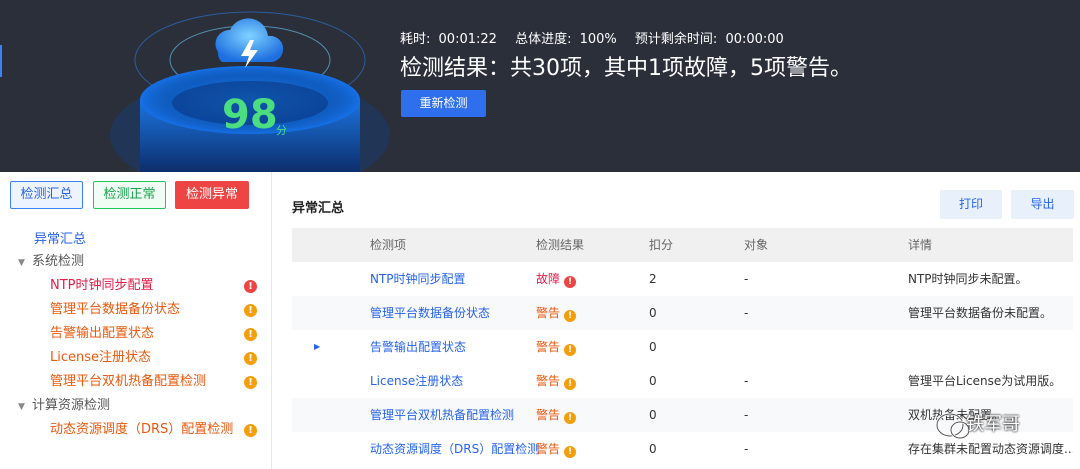 The height and width of the screenshot is (469, 1080). What do you see at coordinates (415, 39) in the screenshot?
I see `elapsed-label: 耗时:` at bounding box center [415, 39].